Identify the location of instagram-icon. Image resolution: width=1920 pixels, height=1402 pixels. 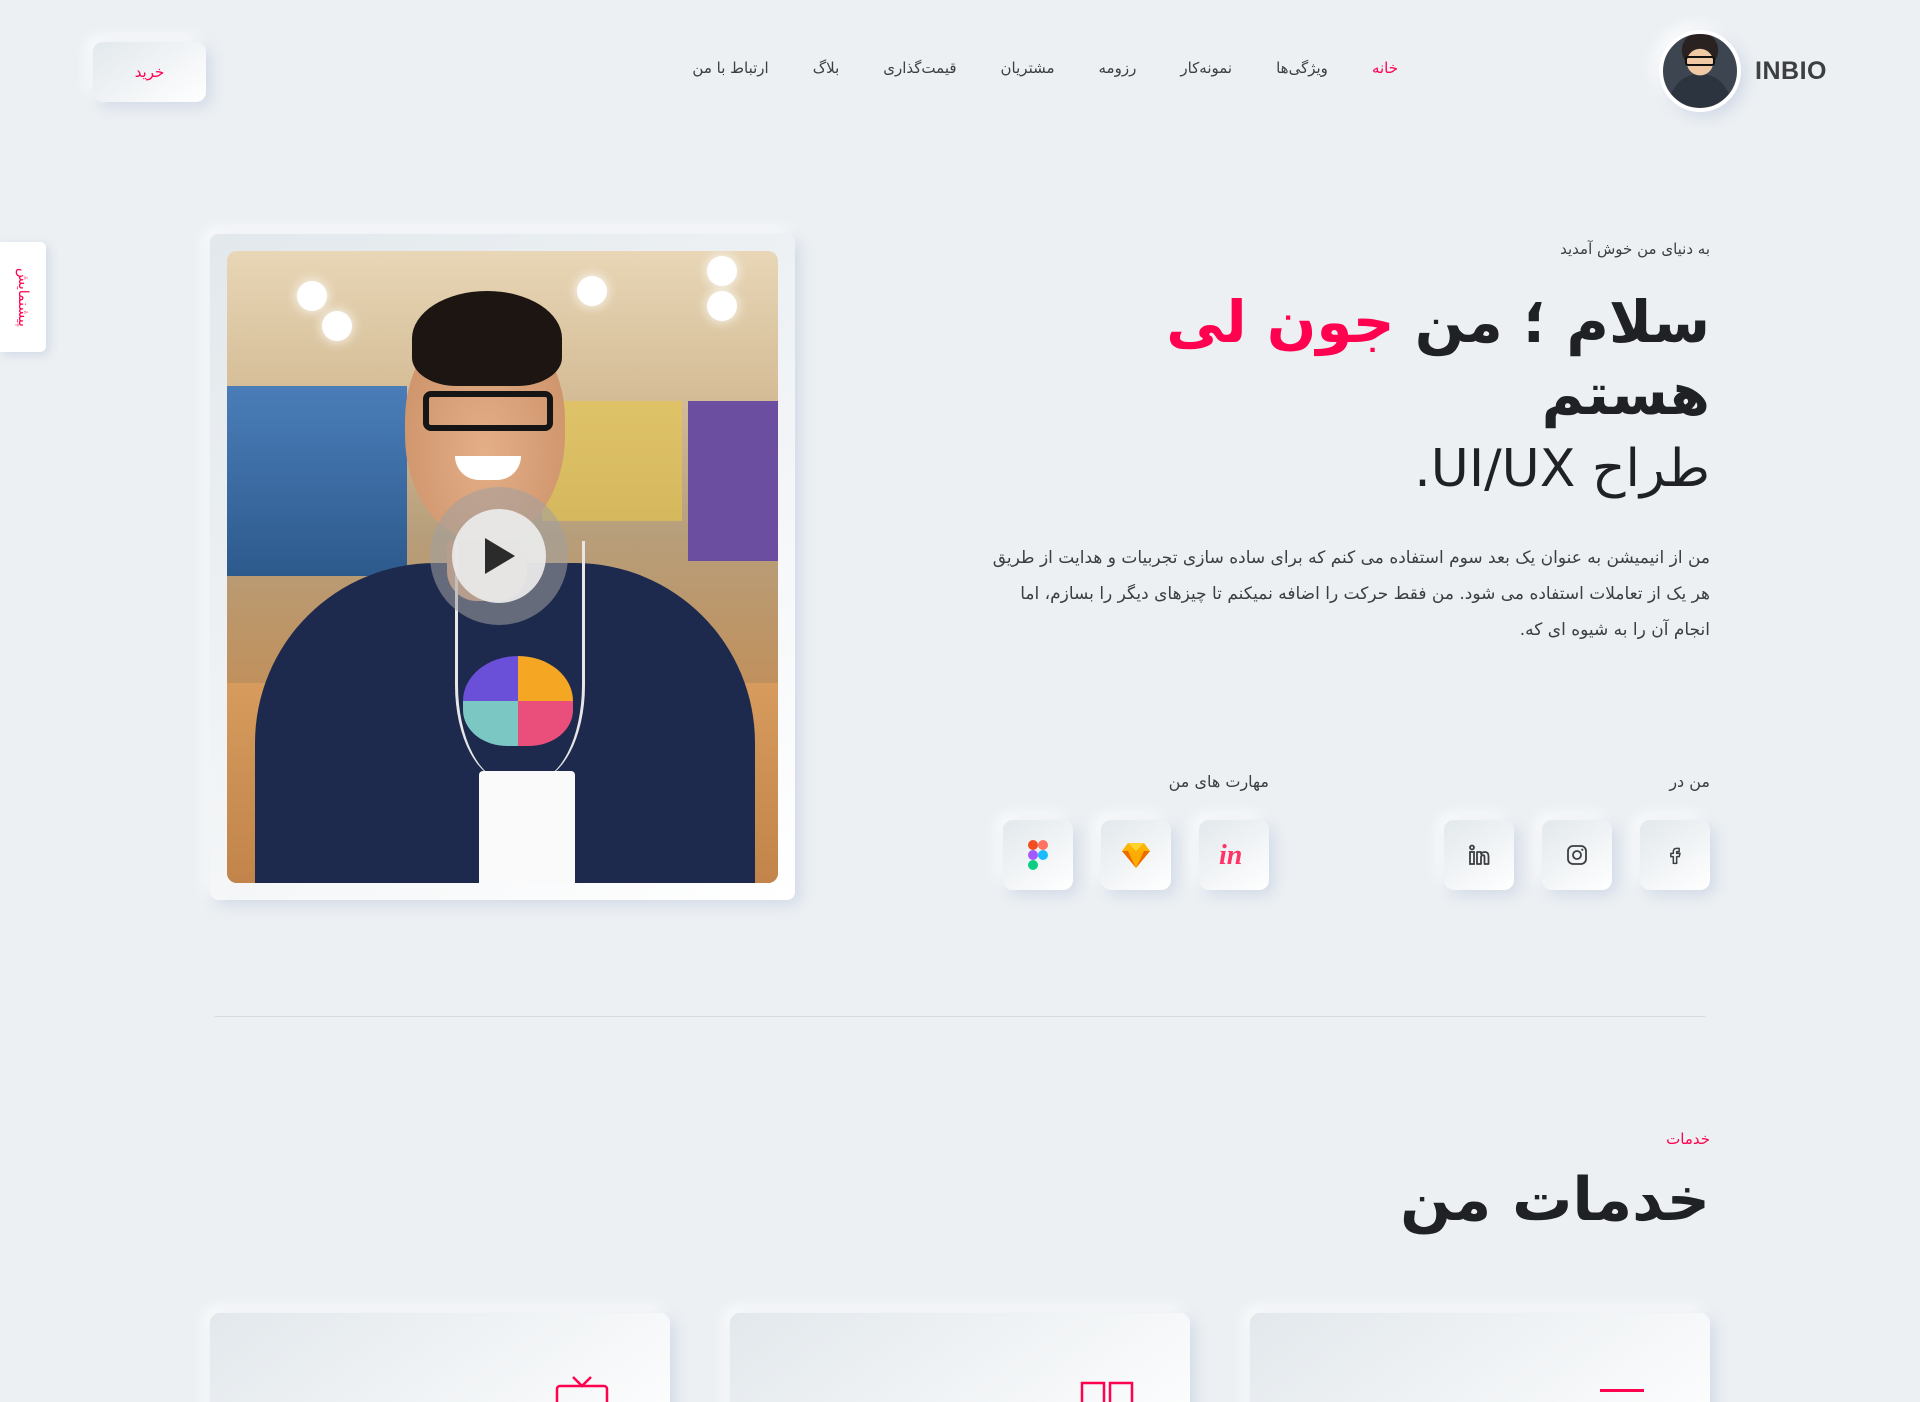
(1577, 855).